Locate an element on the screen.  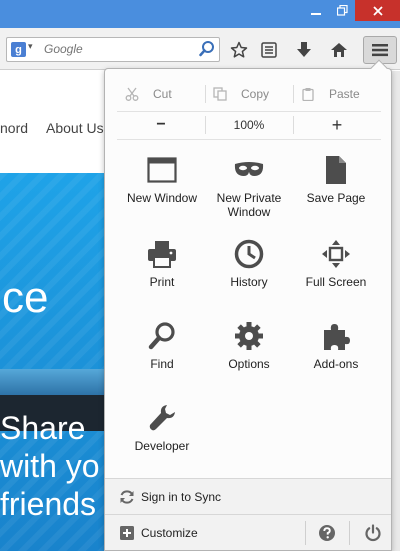
copy-label: Copy is located at coordinates (255, 94).